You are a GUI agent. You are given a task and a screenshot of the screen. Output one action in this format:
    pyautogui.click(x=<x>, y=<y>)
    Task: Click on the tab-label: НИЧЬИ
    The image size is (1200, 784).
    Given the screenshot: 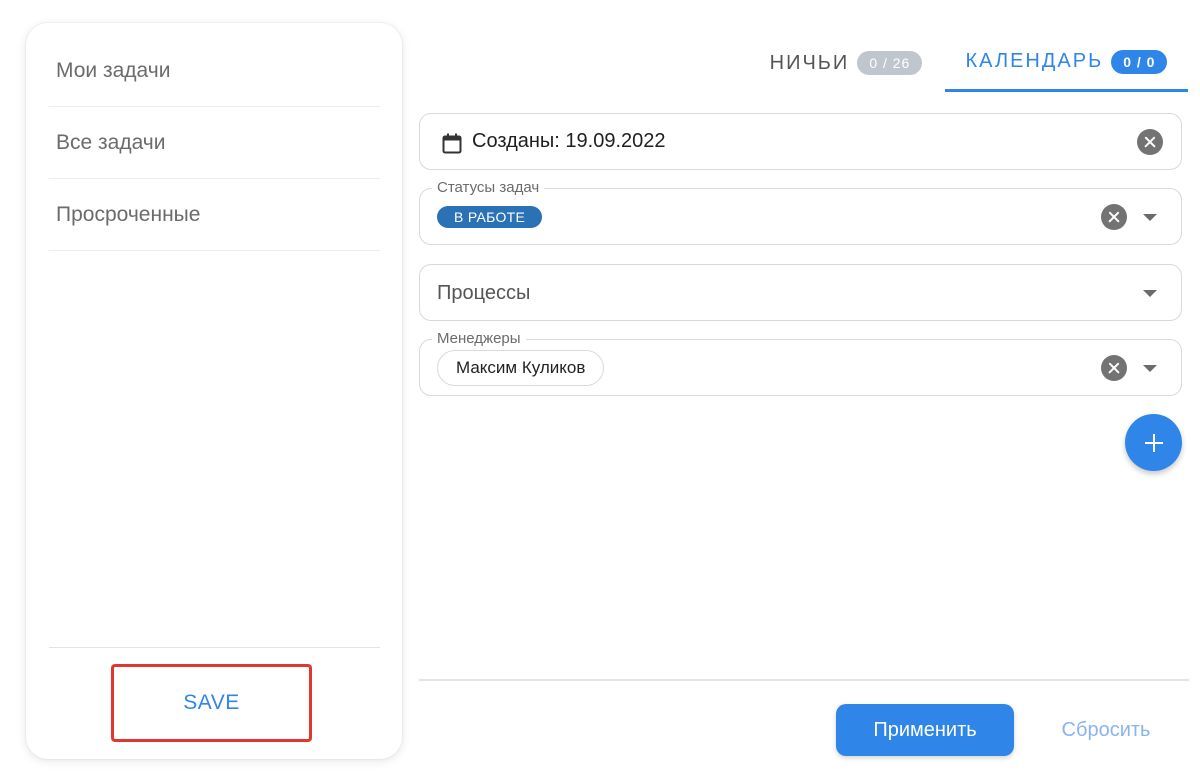 What is the action you would take?
    pyautogui.click(x=809, y=62)
    